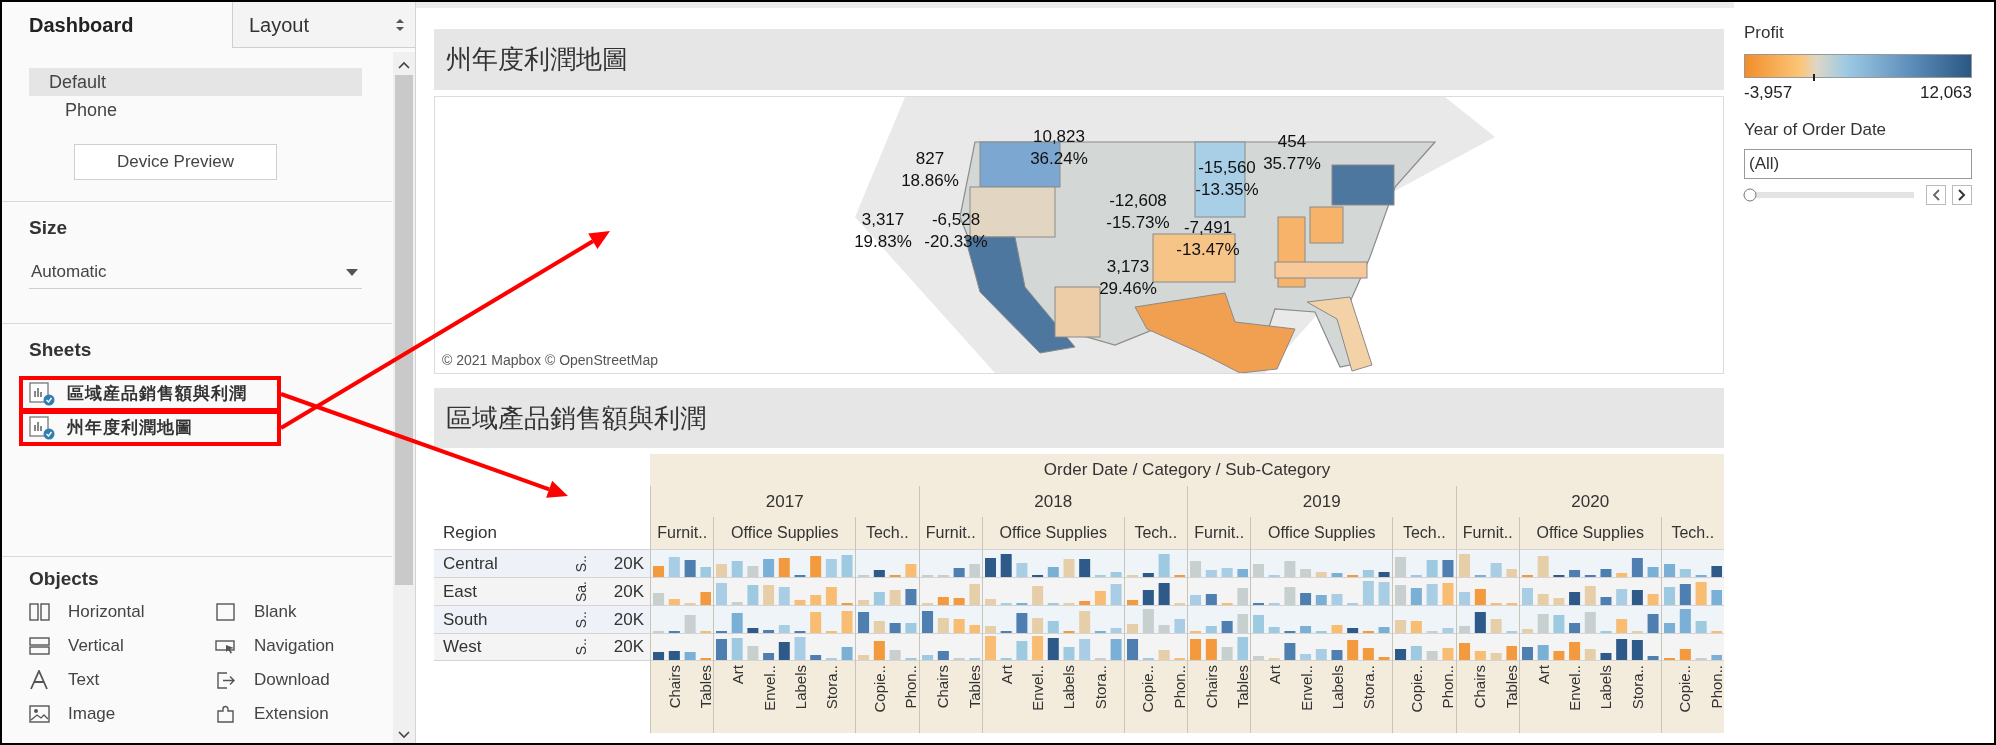 This screenshot has height=745, width=1996. I want to click on next-button, so click(1962, 194).